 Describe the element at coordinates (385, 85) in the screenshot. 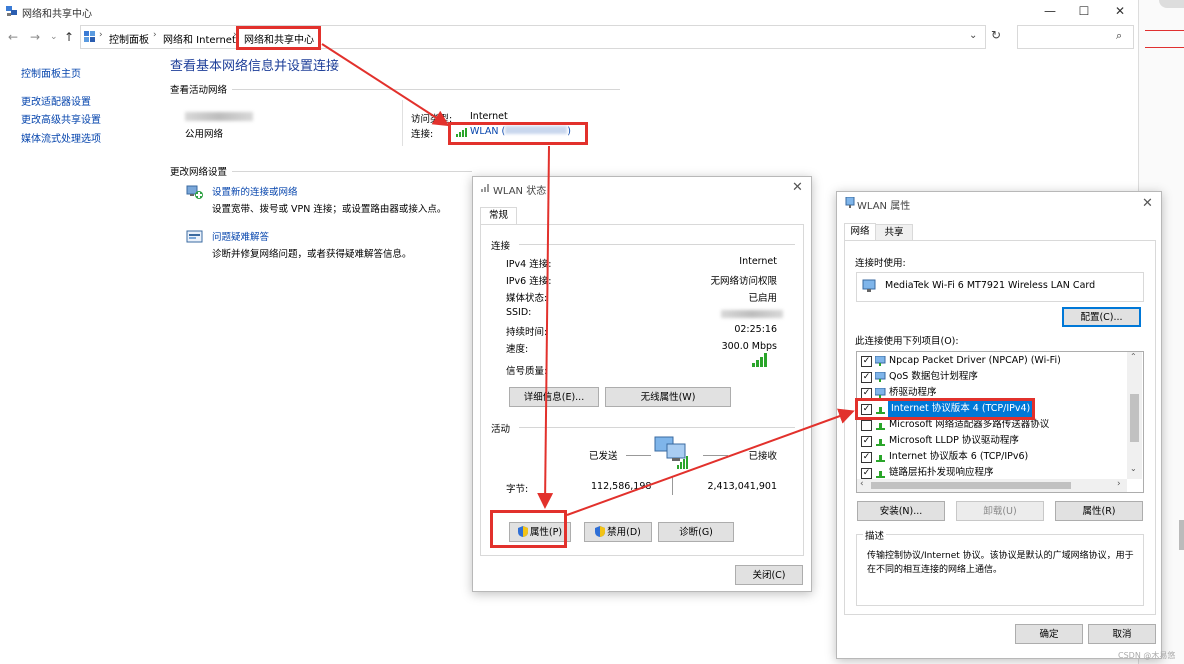

I see `arrow-to-wlan` at that location.